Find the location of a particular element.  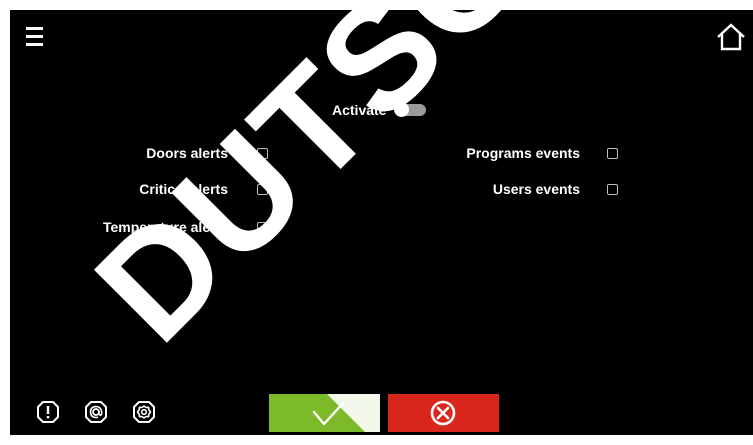

doors-alerts-row: Doors alerts is located at coordinates (143, 153).